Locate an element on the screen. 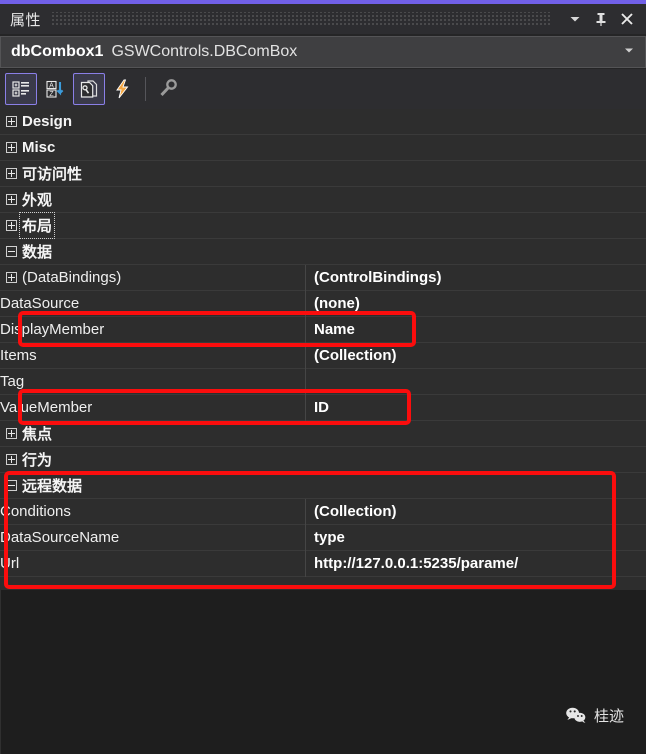 Image resolution: width=646 pixels, height=754 pixels. property-valuemember: ValueMember ID is located at coordinates (323, 407).